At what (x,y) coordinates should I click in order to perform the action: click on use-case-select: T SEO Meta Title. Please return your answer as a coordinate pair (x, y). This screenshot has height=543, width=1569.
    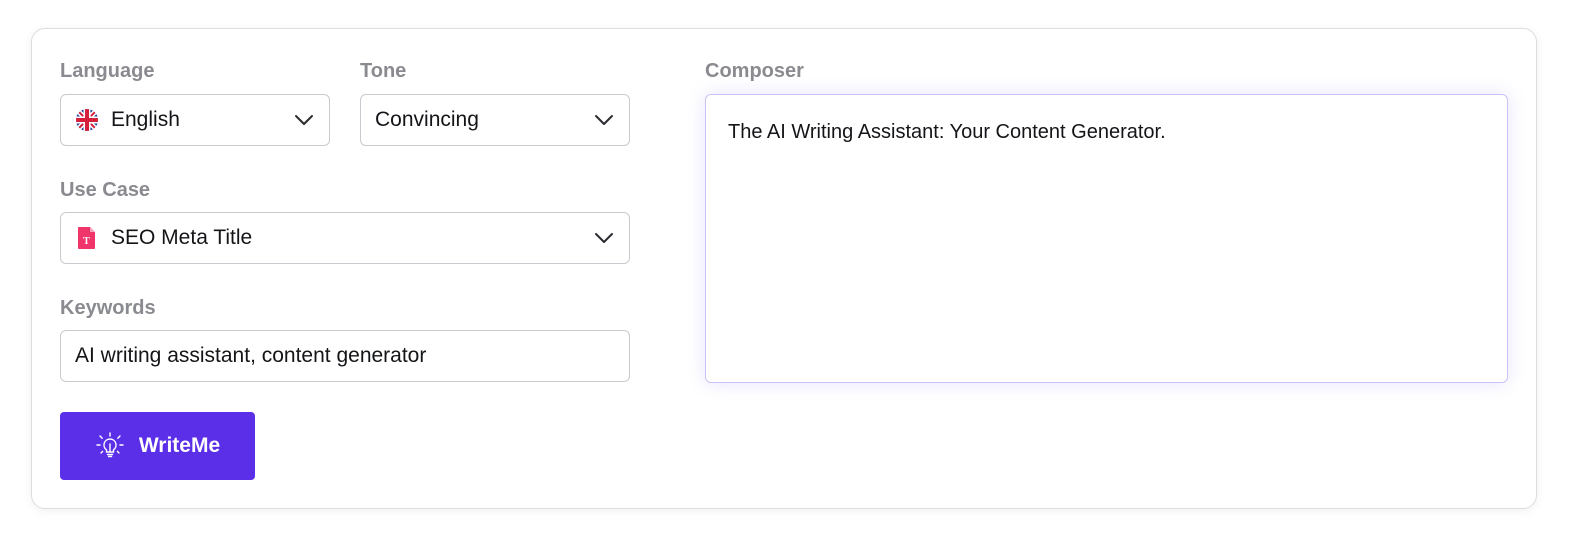
    Looking at the image, I should click on (345, 238).